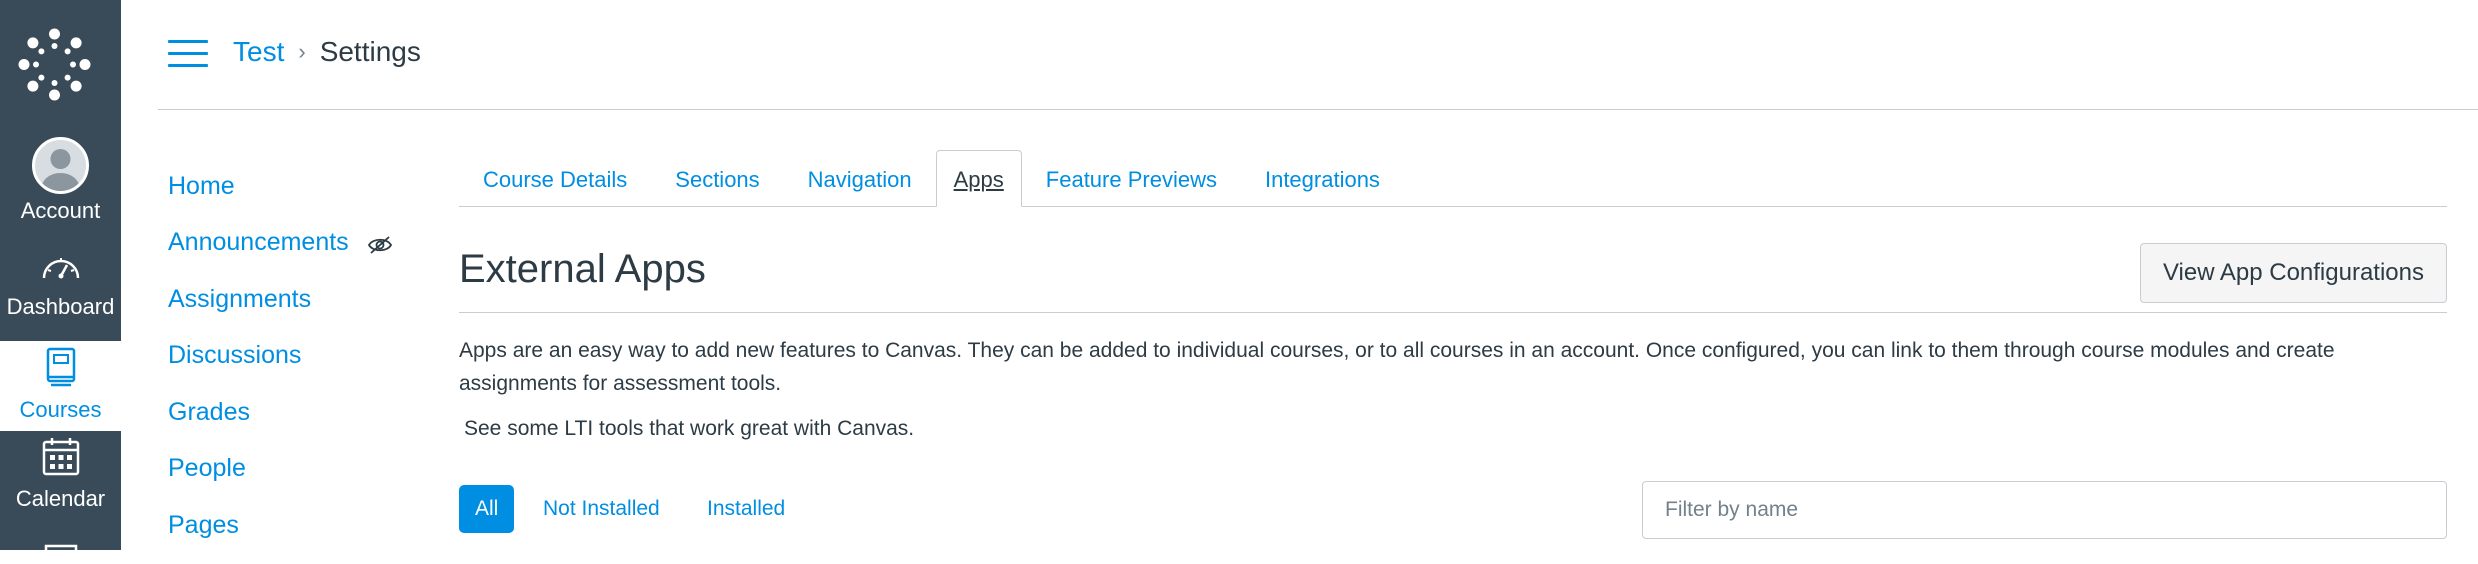 The image size is (2478, 564). Describe the element at coordinates (298, 525) in the screenshot. I see `course-nav-pages: Pages` at that location.